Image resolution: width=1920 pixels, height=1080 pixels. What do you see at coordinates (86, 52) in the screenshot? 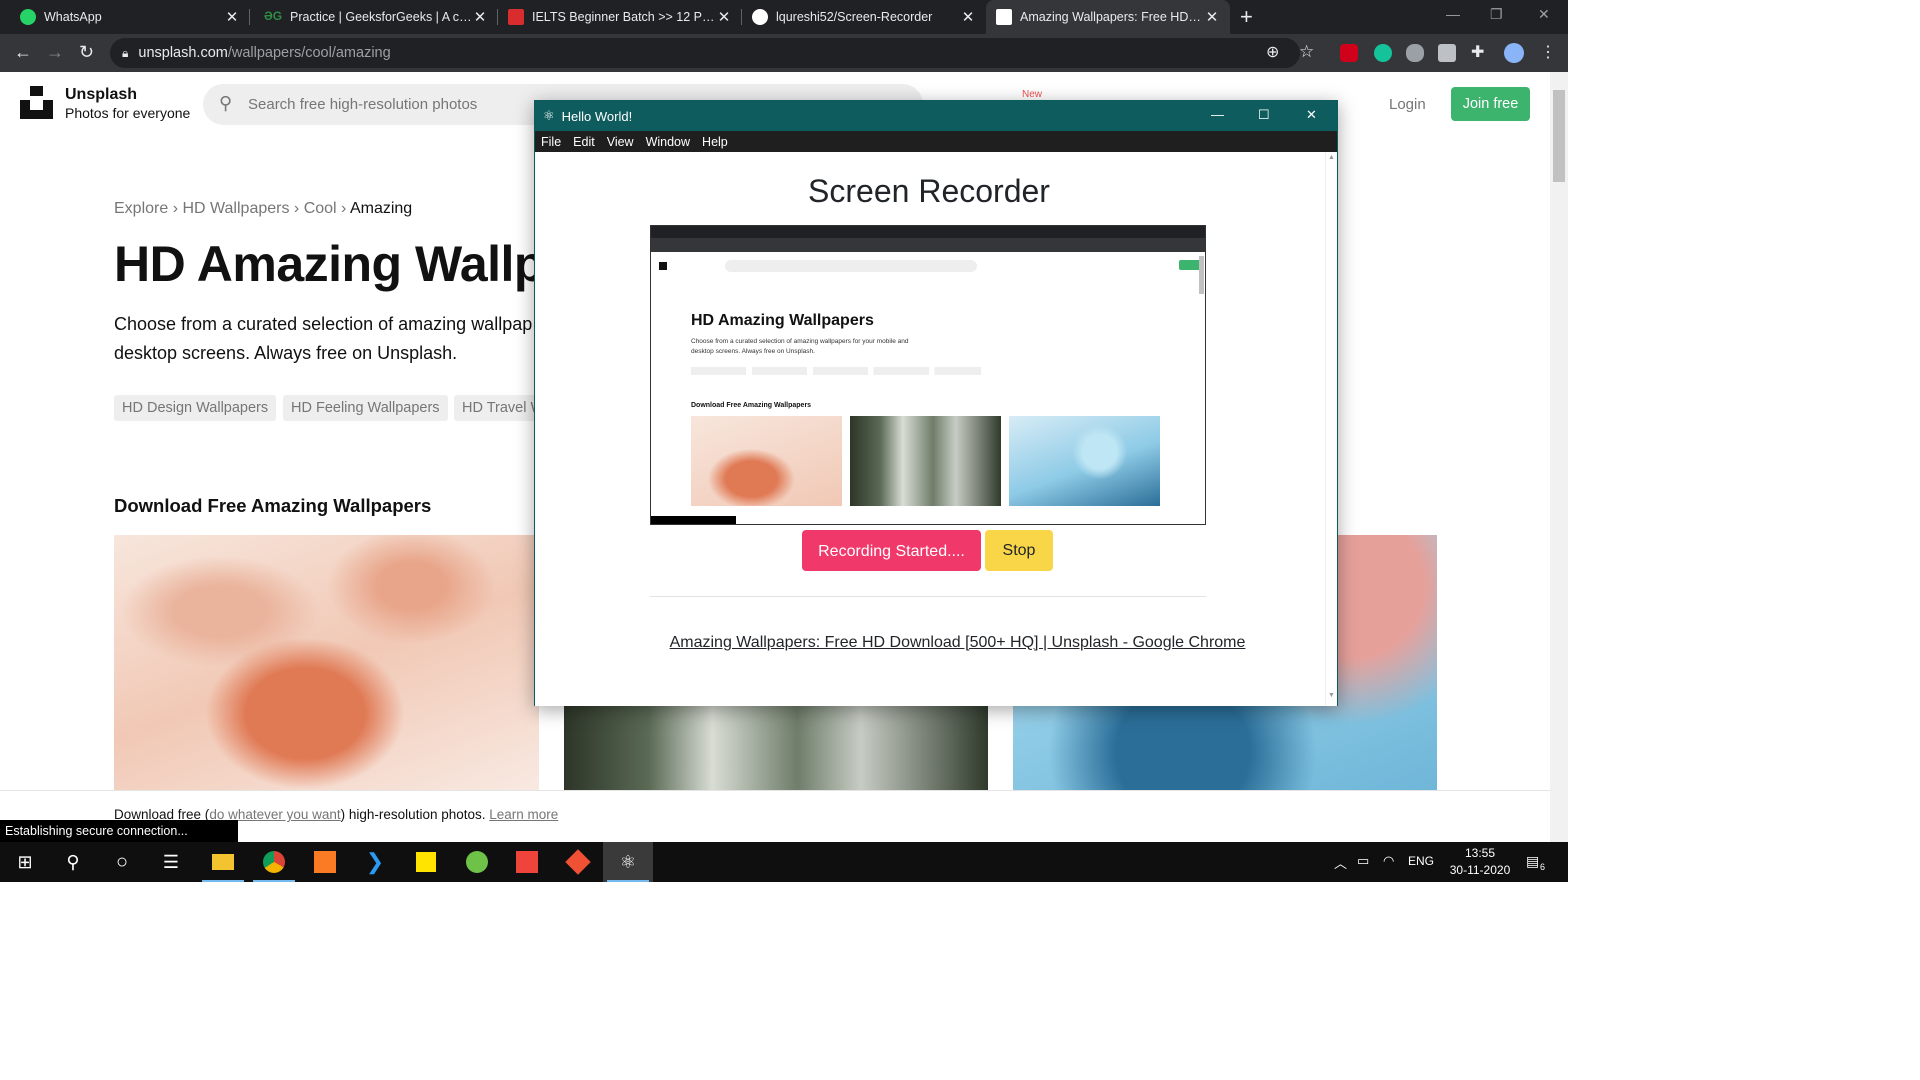
I see `reload-icon: ↻` at bounding box center [86, 52].